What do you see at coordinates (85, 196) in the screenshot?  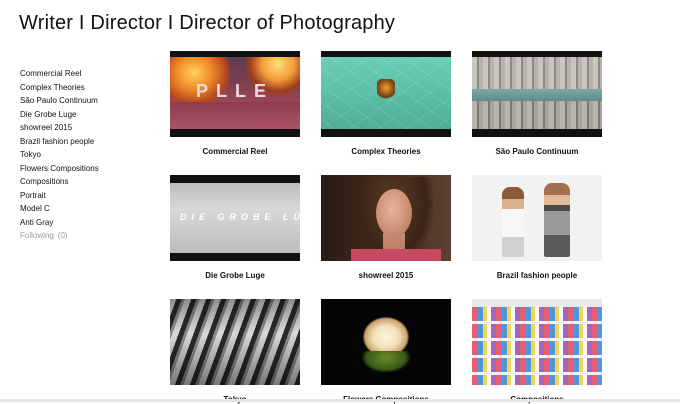 I see `sidebar-item-portrait: Portrait` at bounding box center [85, 196].